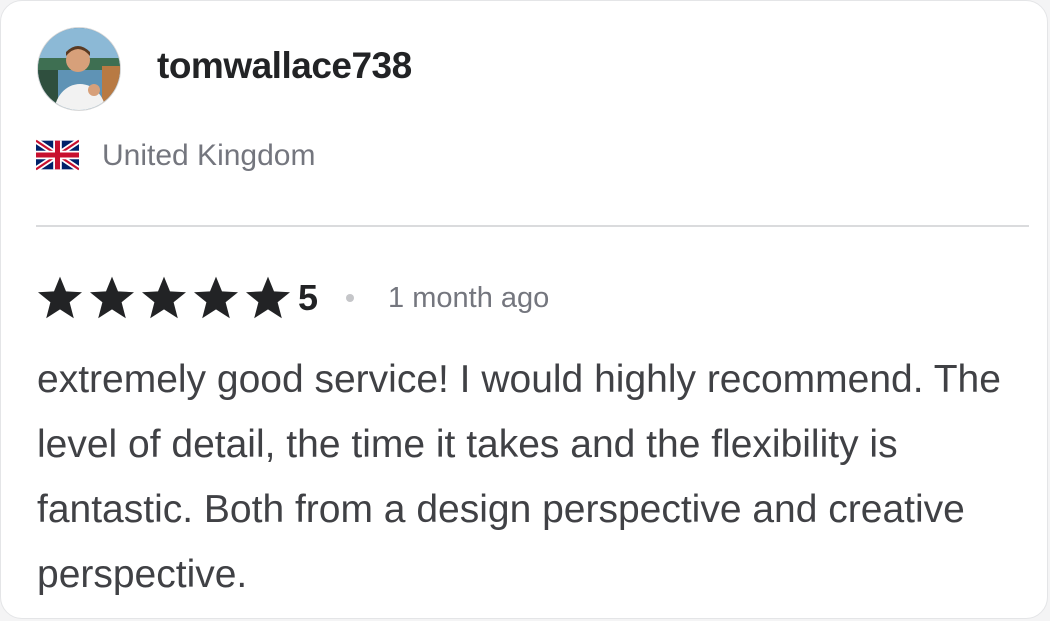 The width and height of the screenshot is (1050, 621). I want to click on rating-row: 5 1 month ago, so click(292, 298).